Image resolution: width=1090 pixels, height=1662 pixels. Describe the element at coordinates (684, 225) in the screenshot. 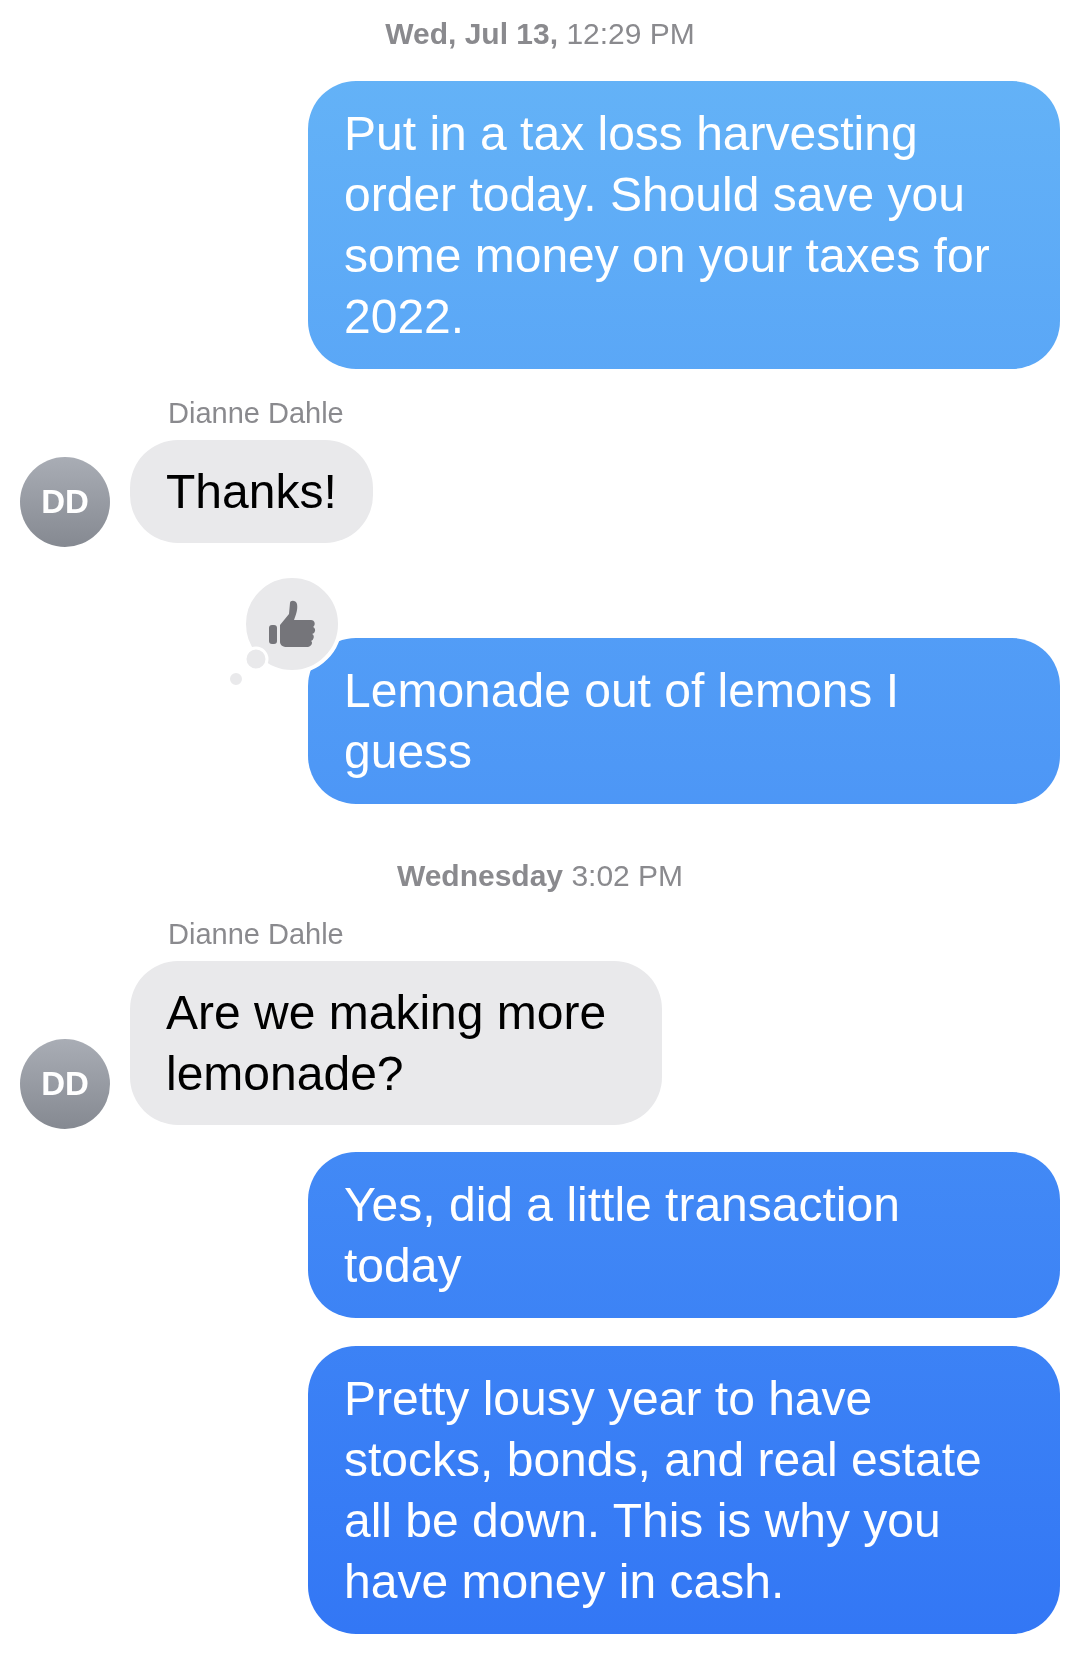

I see `message-bubble: Put in a tax loss harvesting order today. Should save you some money on your taxes for 2022.` at that location.